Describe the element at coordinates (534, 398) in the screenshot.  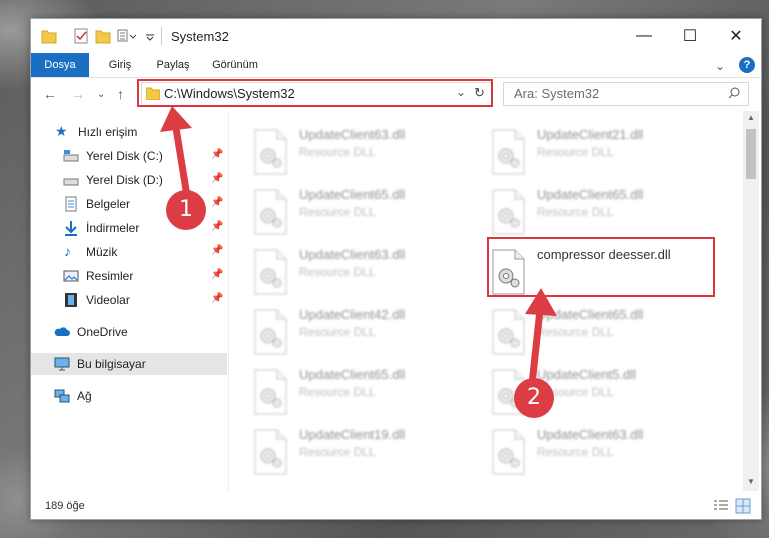
I see `callout-badge-2: 2` at that location.